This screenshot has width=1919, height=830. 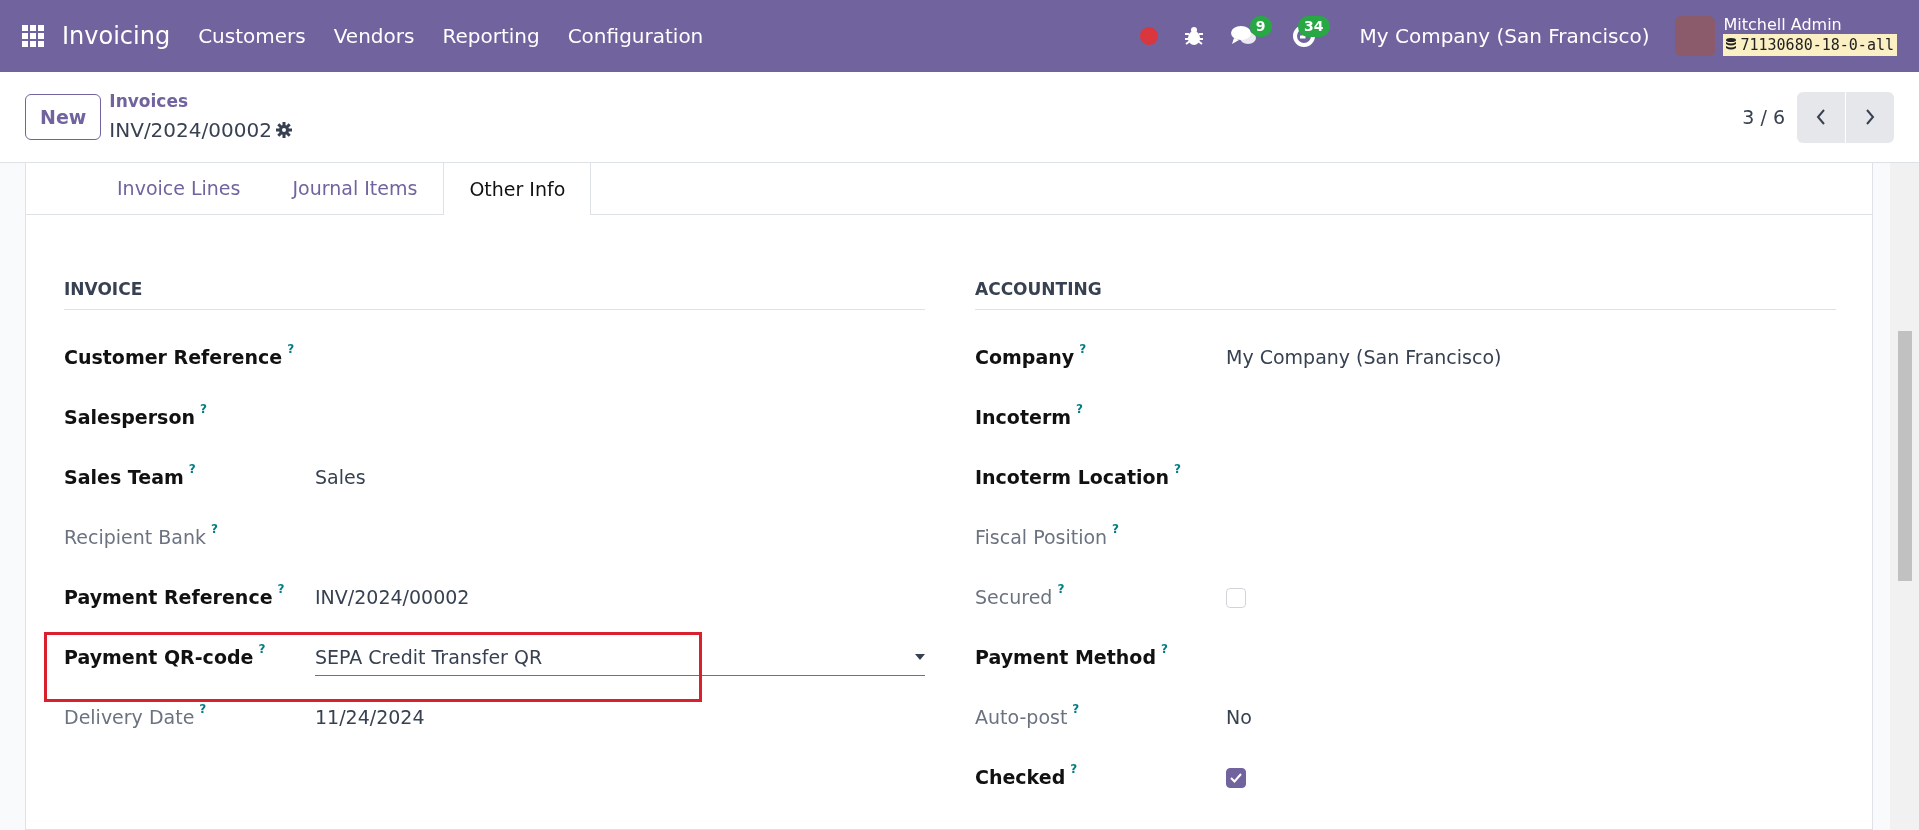 What do you see at coordinates (1364, 358) in the screenshot?
I see `field-value: My Company (San Francisco)` at bounding box center [1364, 358].